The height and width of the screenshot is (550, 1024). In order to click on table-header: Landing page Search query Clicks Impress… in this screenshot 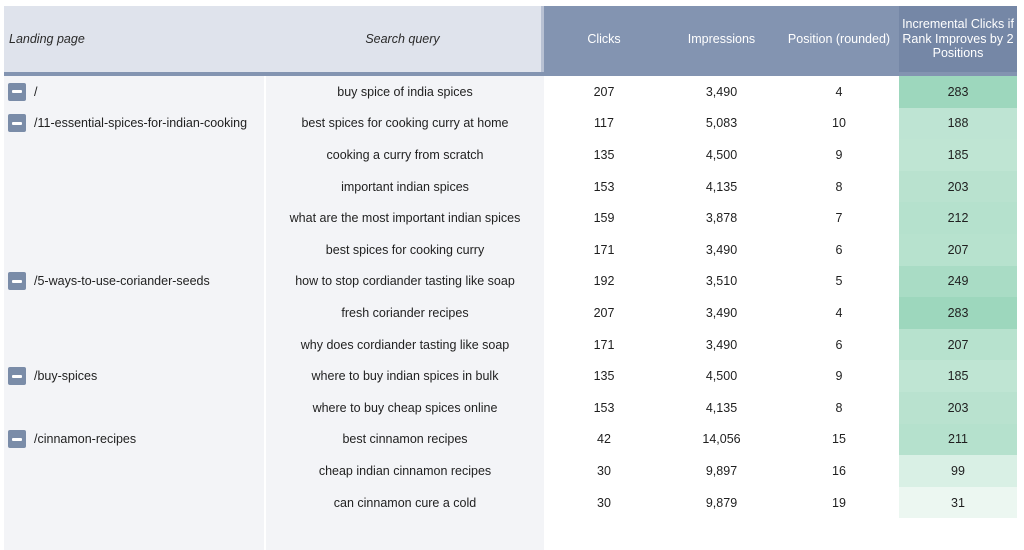, I will do `click(510, 39)`.